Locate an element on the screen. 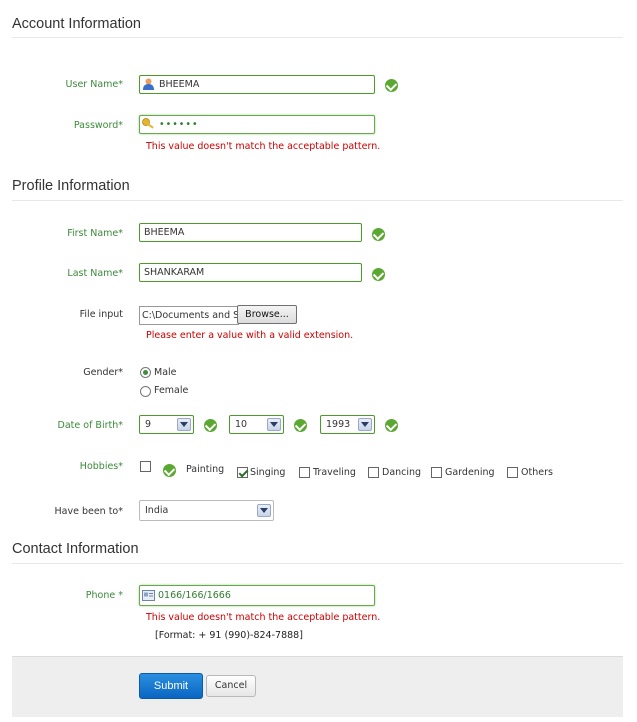 The width and height of the screenshot is (637, 722). hobby-traveling-checkbox is located at coordinates (304, 472).